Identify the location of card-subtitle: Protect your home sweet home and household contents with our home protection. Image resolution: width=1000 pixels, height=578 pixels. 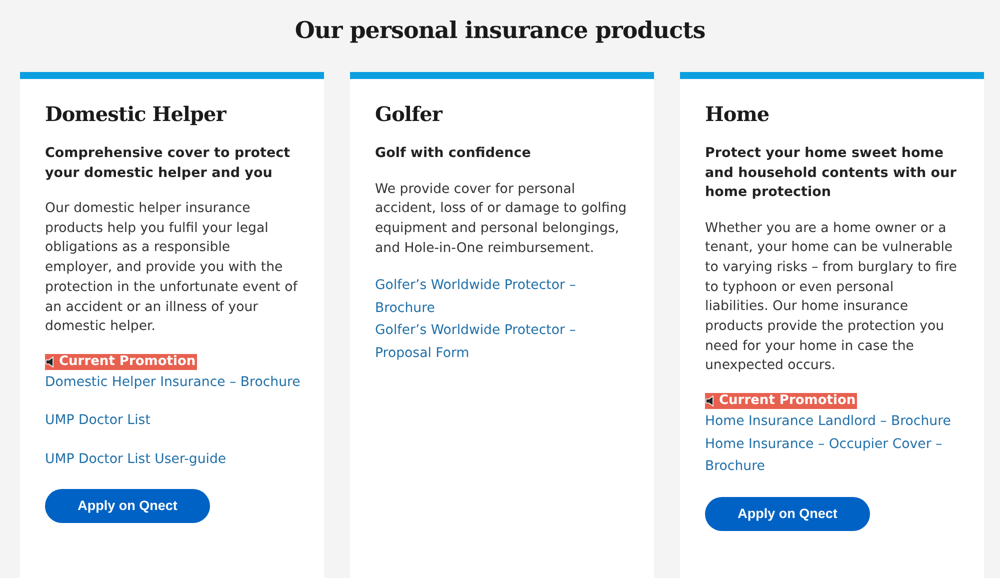
(831, 173).